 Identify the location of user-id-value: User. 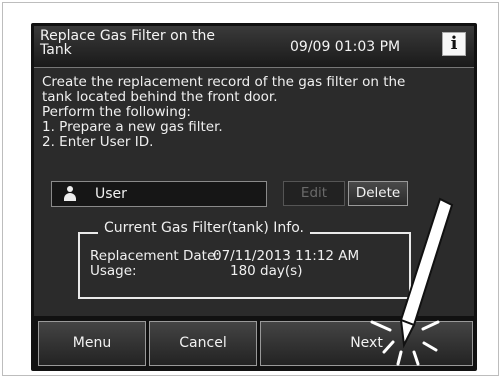
(111, 194).